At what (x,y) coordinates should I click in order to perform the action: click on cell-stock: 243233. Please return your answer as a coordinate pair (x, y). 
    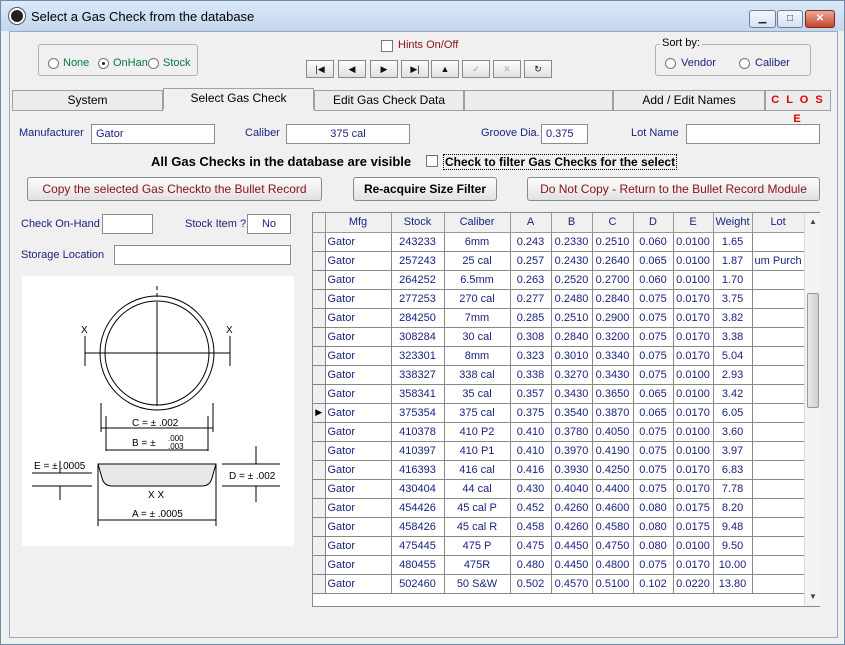
    Looking at the image, I should click on (418, 242).